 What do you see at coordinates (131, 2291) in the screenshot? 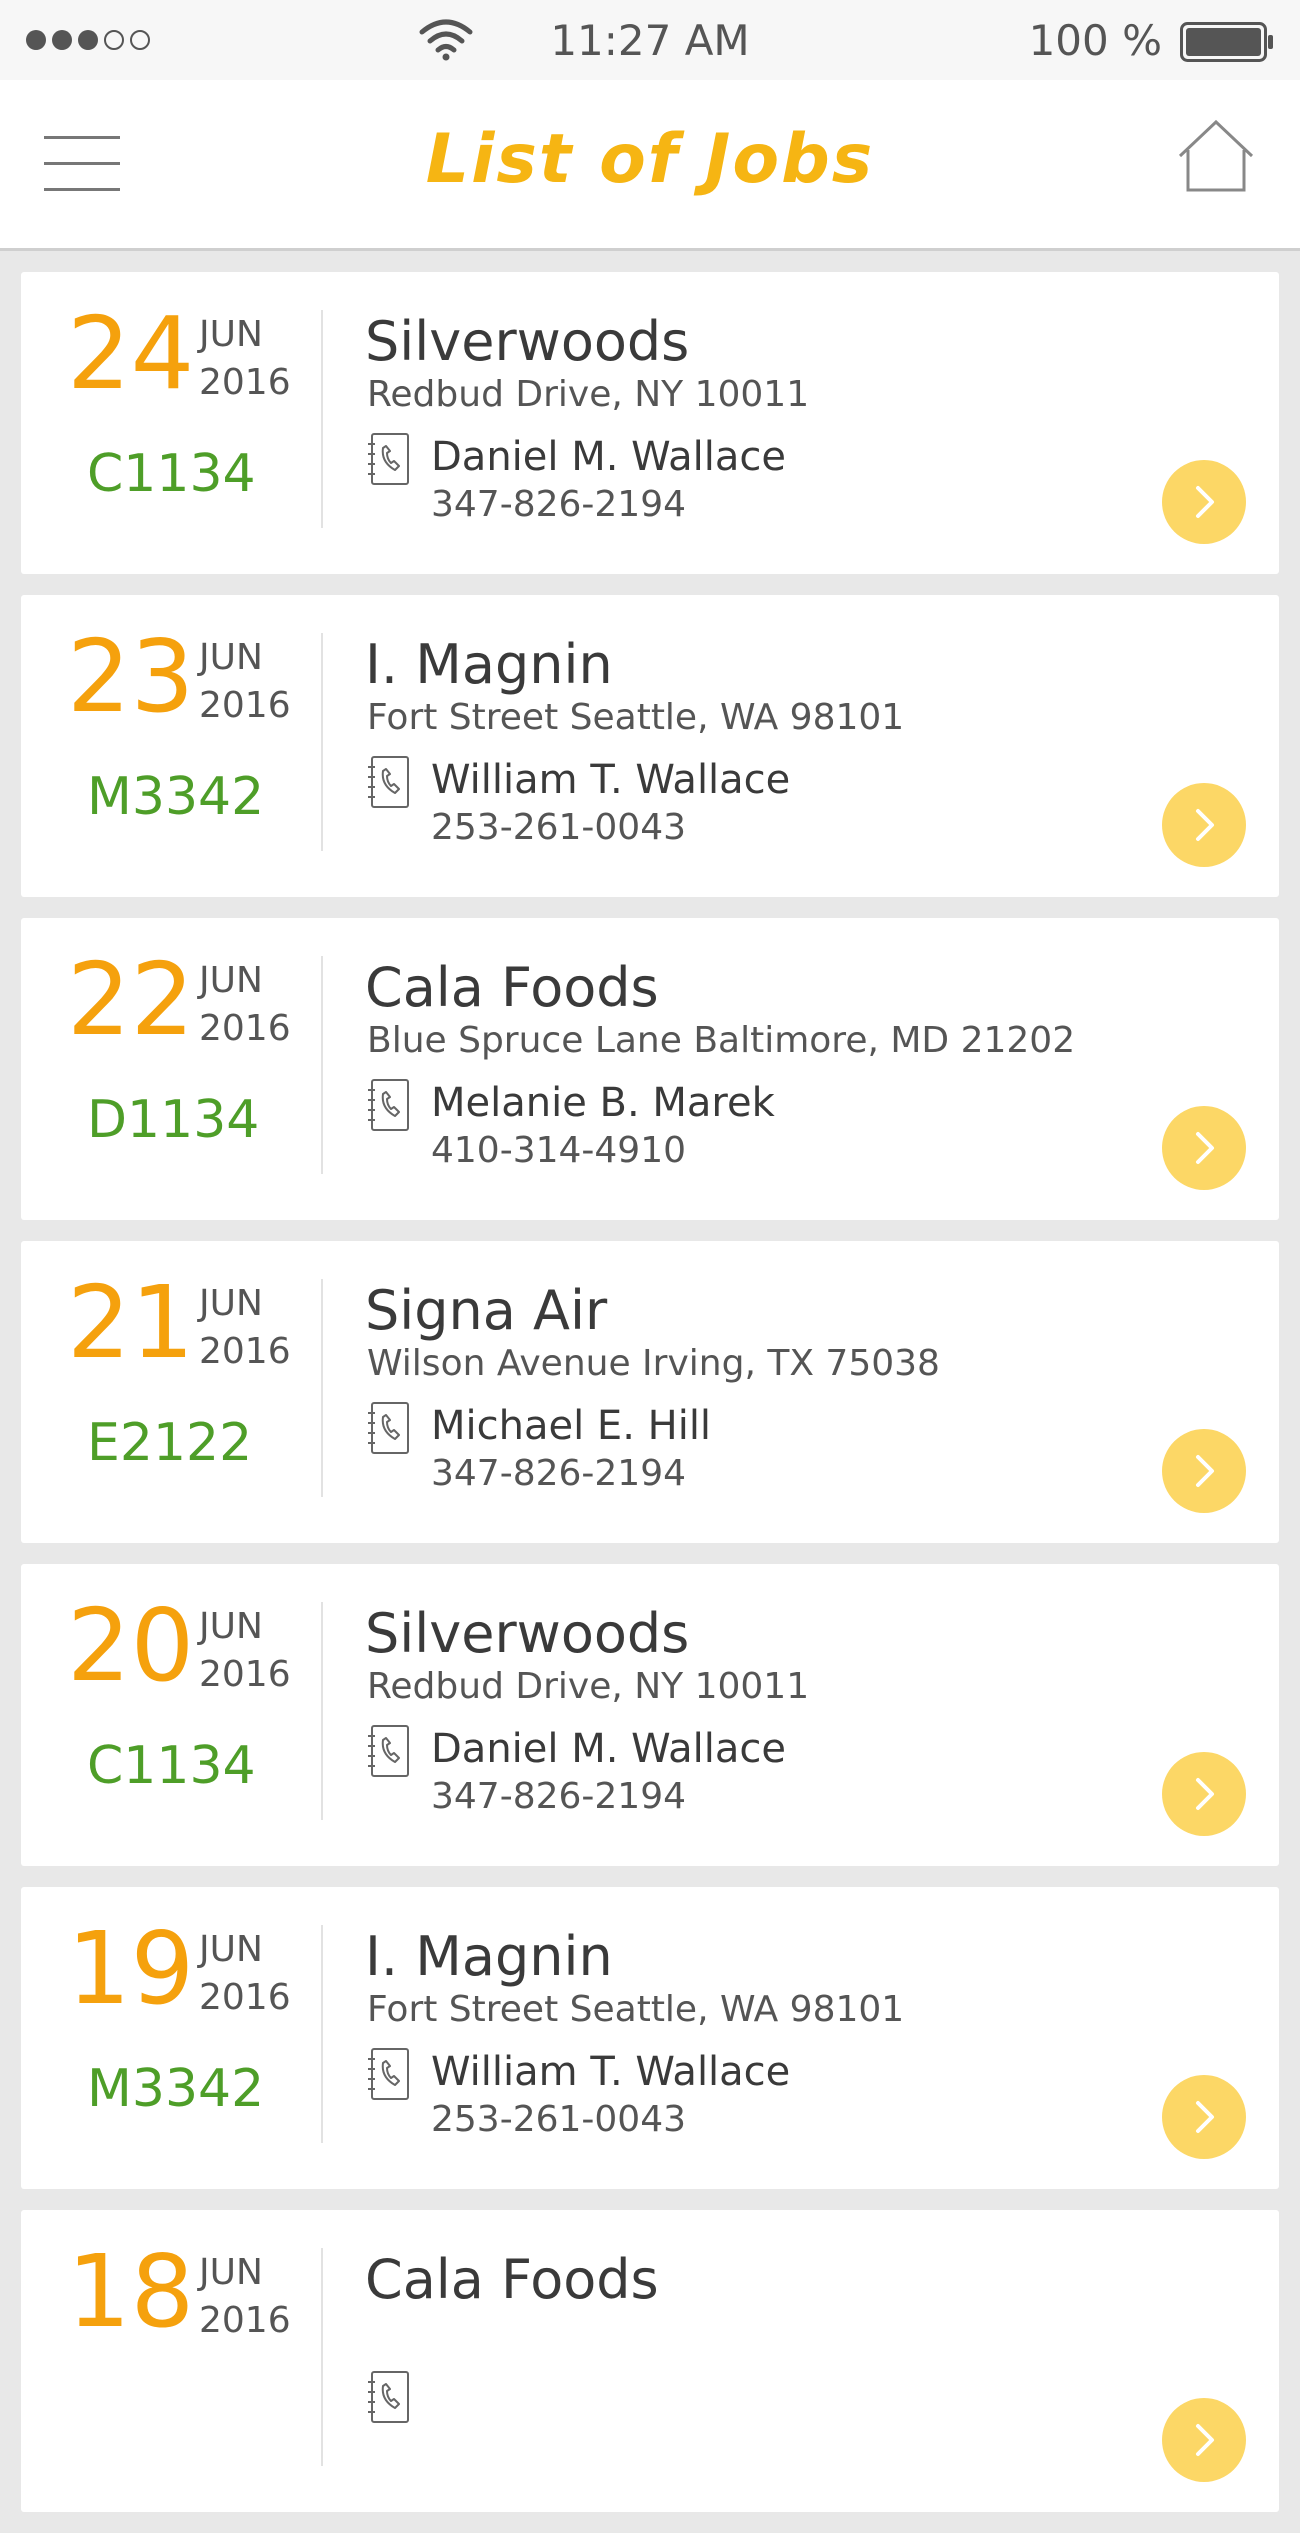
I see `job-day: 18` at bounding box center [131, 2291].